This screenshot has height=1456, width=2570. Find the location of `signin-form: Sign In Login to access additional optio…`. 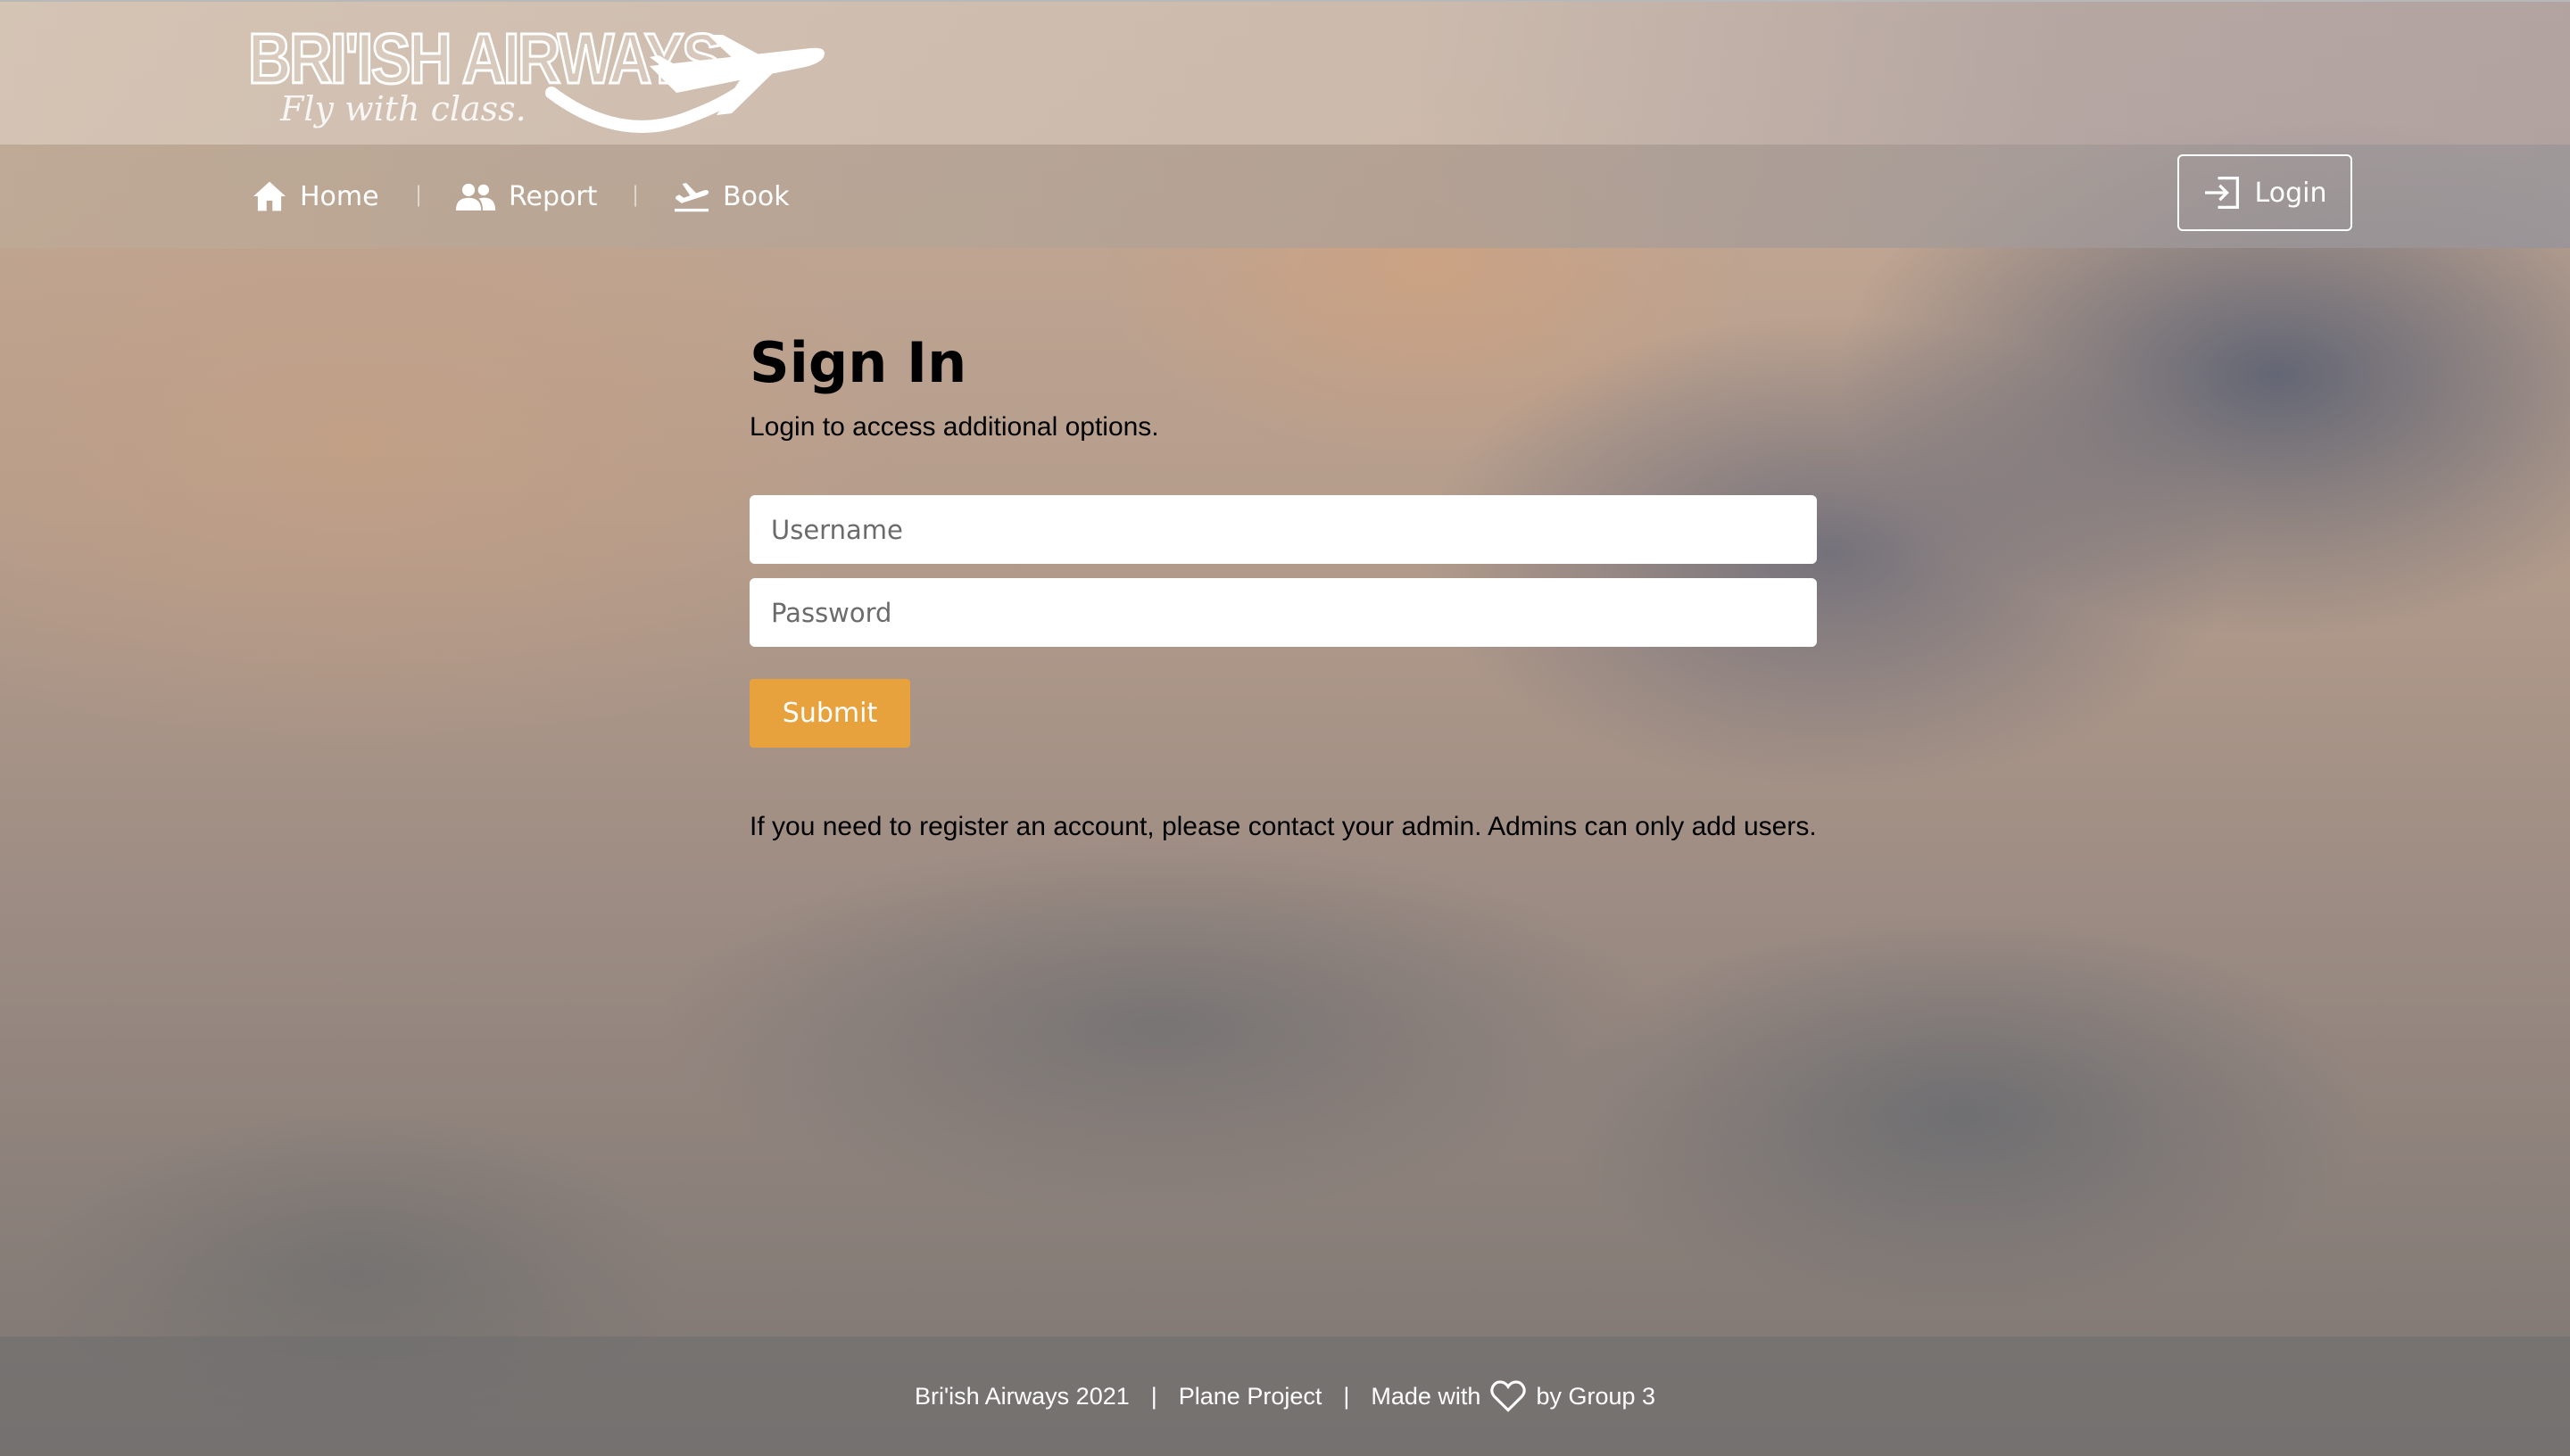

signin-form: Sign In Login to access additional optio… is located at coordinates (1285, 585).